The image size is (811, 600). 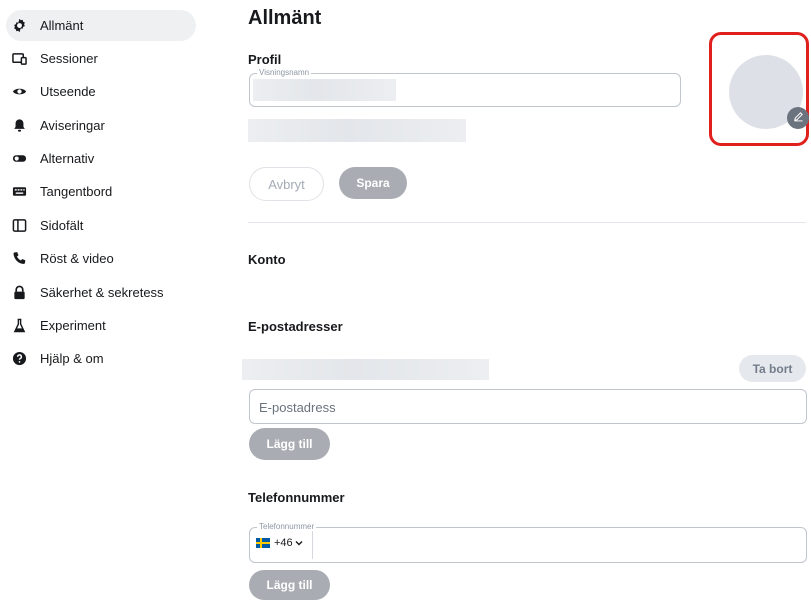 What do you see at coordinates (289, 585) in the screenshot?
I see `add-phone-button: Lägg till` at bounding box center [289, 585].